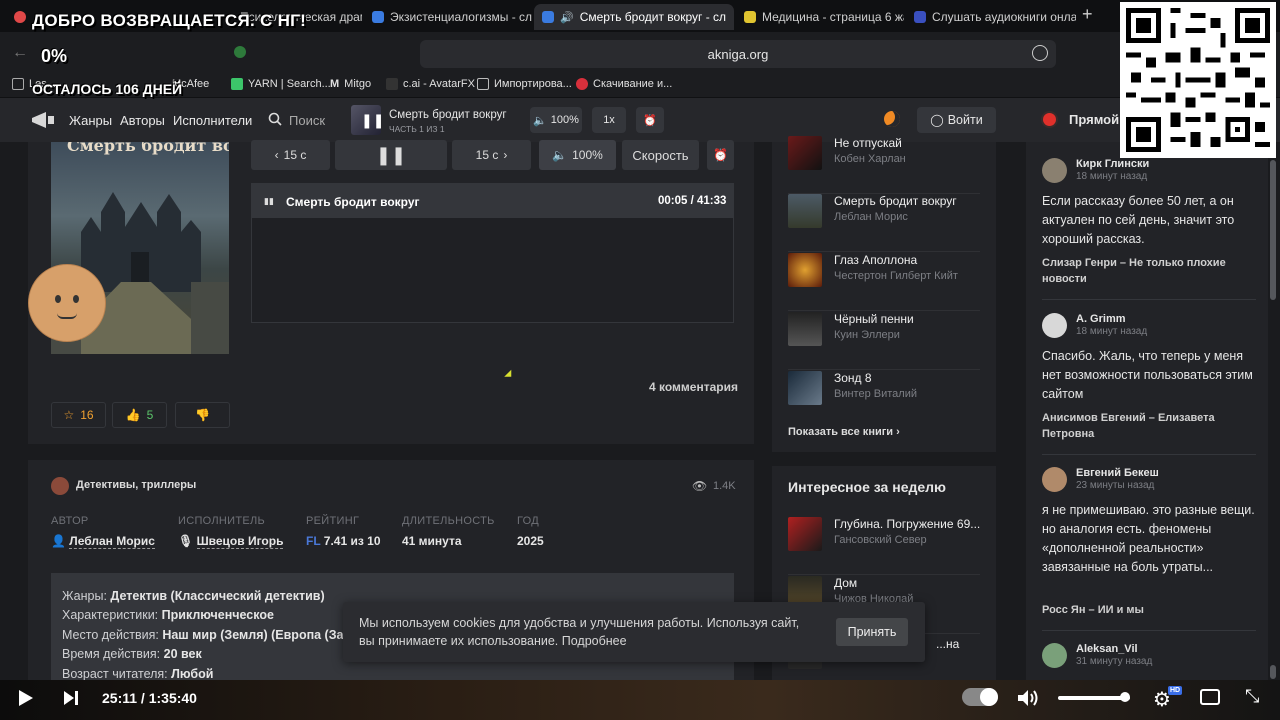 This screenshot has width=1280, height=720. I want to click on site-secure-icon, so click(240, 52).